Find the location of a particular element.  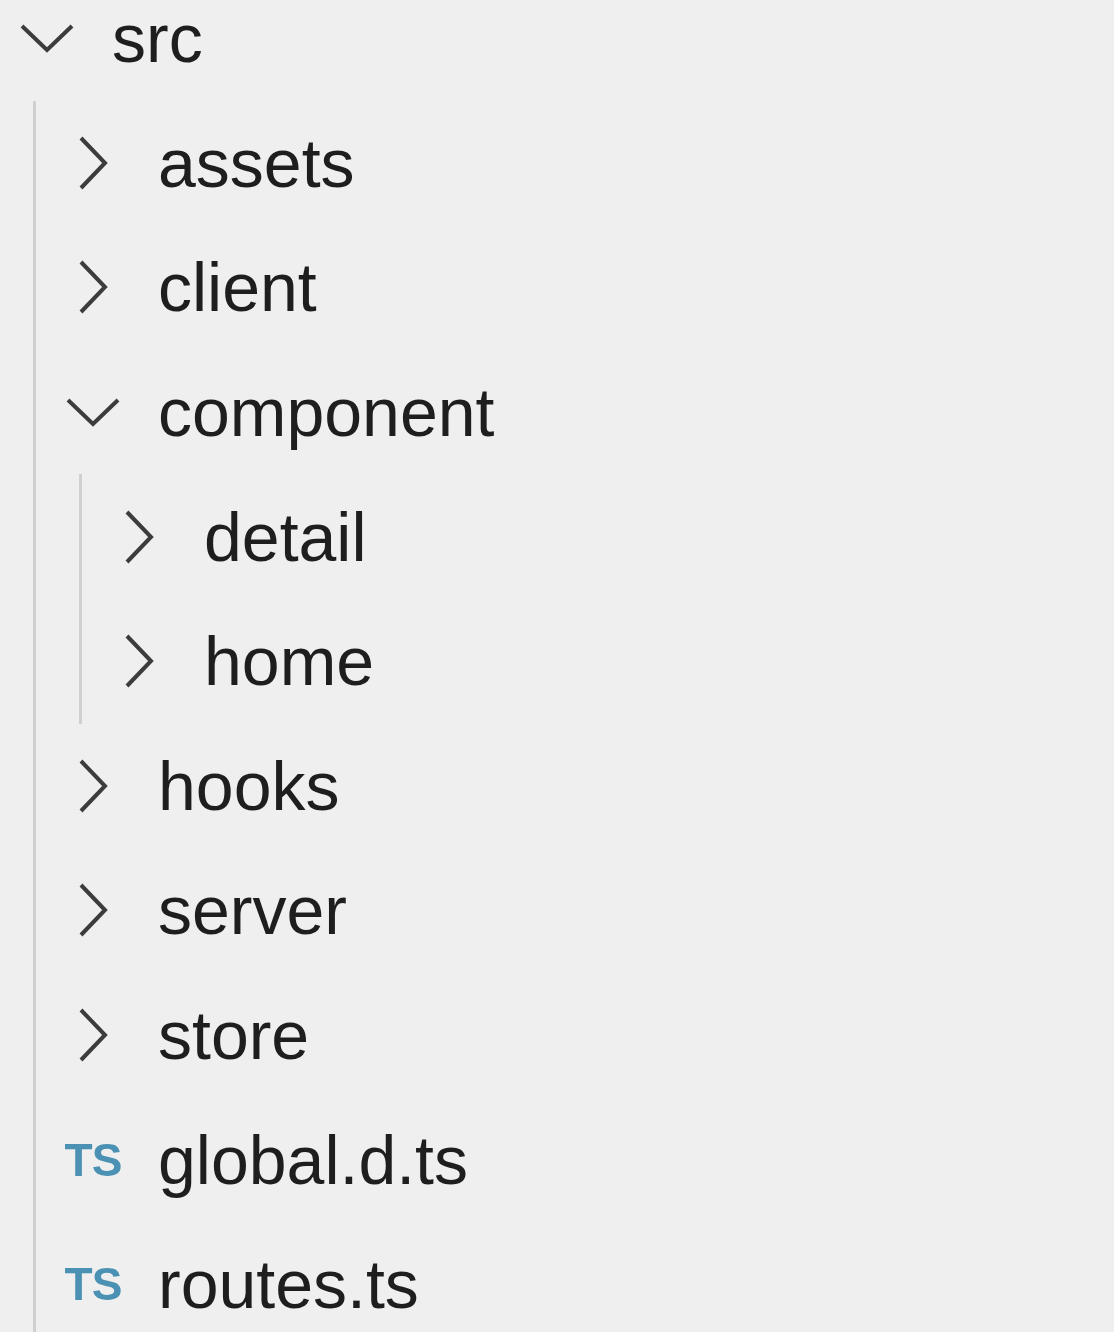

folder-name: hooks is located at coordinates (249, 785).